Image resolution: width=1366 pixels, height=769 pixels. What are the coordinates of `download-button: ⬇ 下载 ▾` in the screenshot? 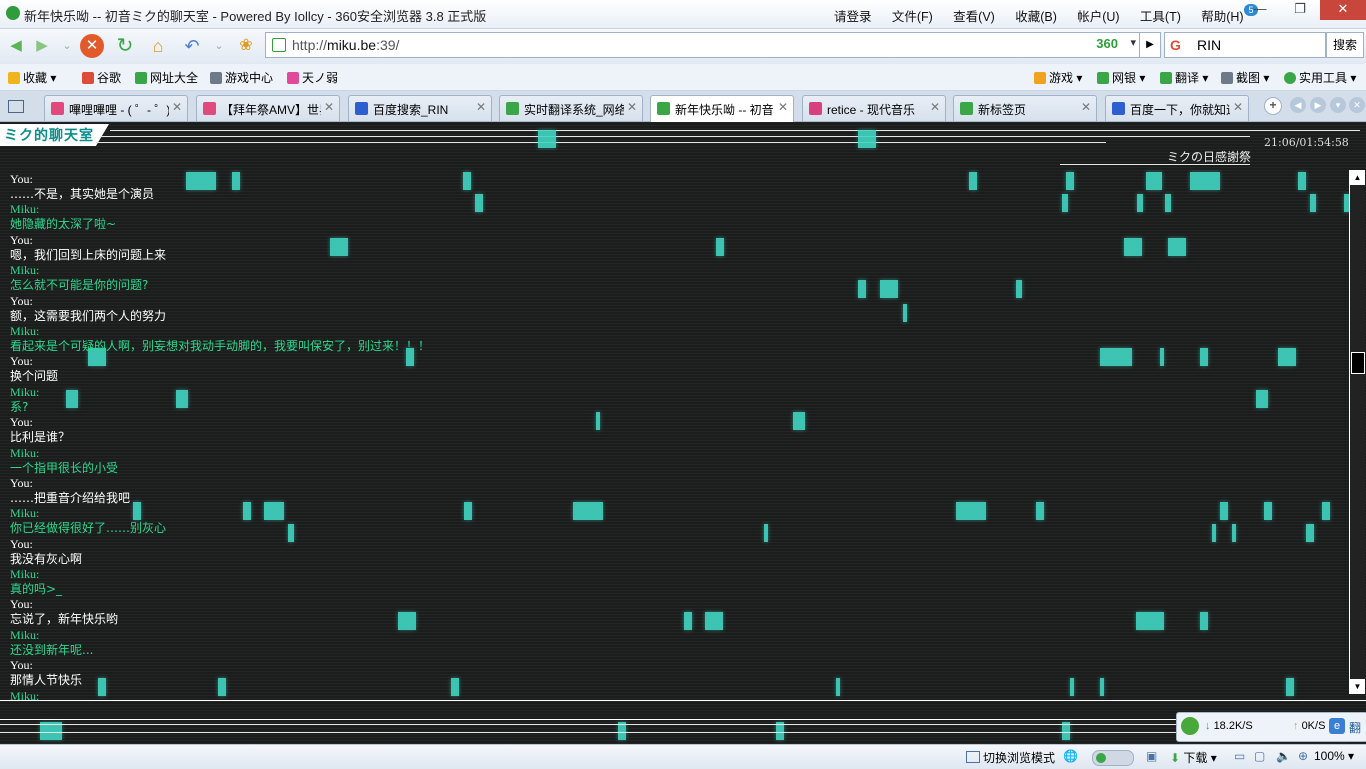 It's located at (1193, 757).